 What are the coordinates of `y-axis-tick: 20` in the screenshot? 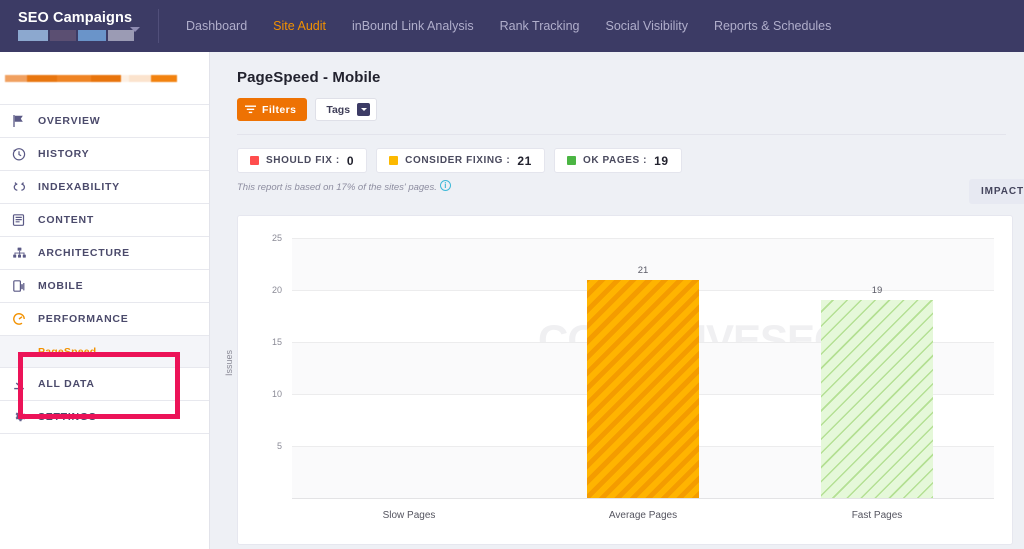 It's located at (276, 290).